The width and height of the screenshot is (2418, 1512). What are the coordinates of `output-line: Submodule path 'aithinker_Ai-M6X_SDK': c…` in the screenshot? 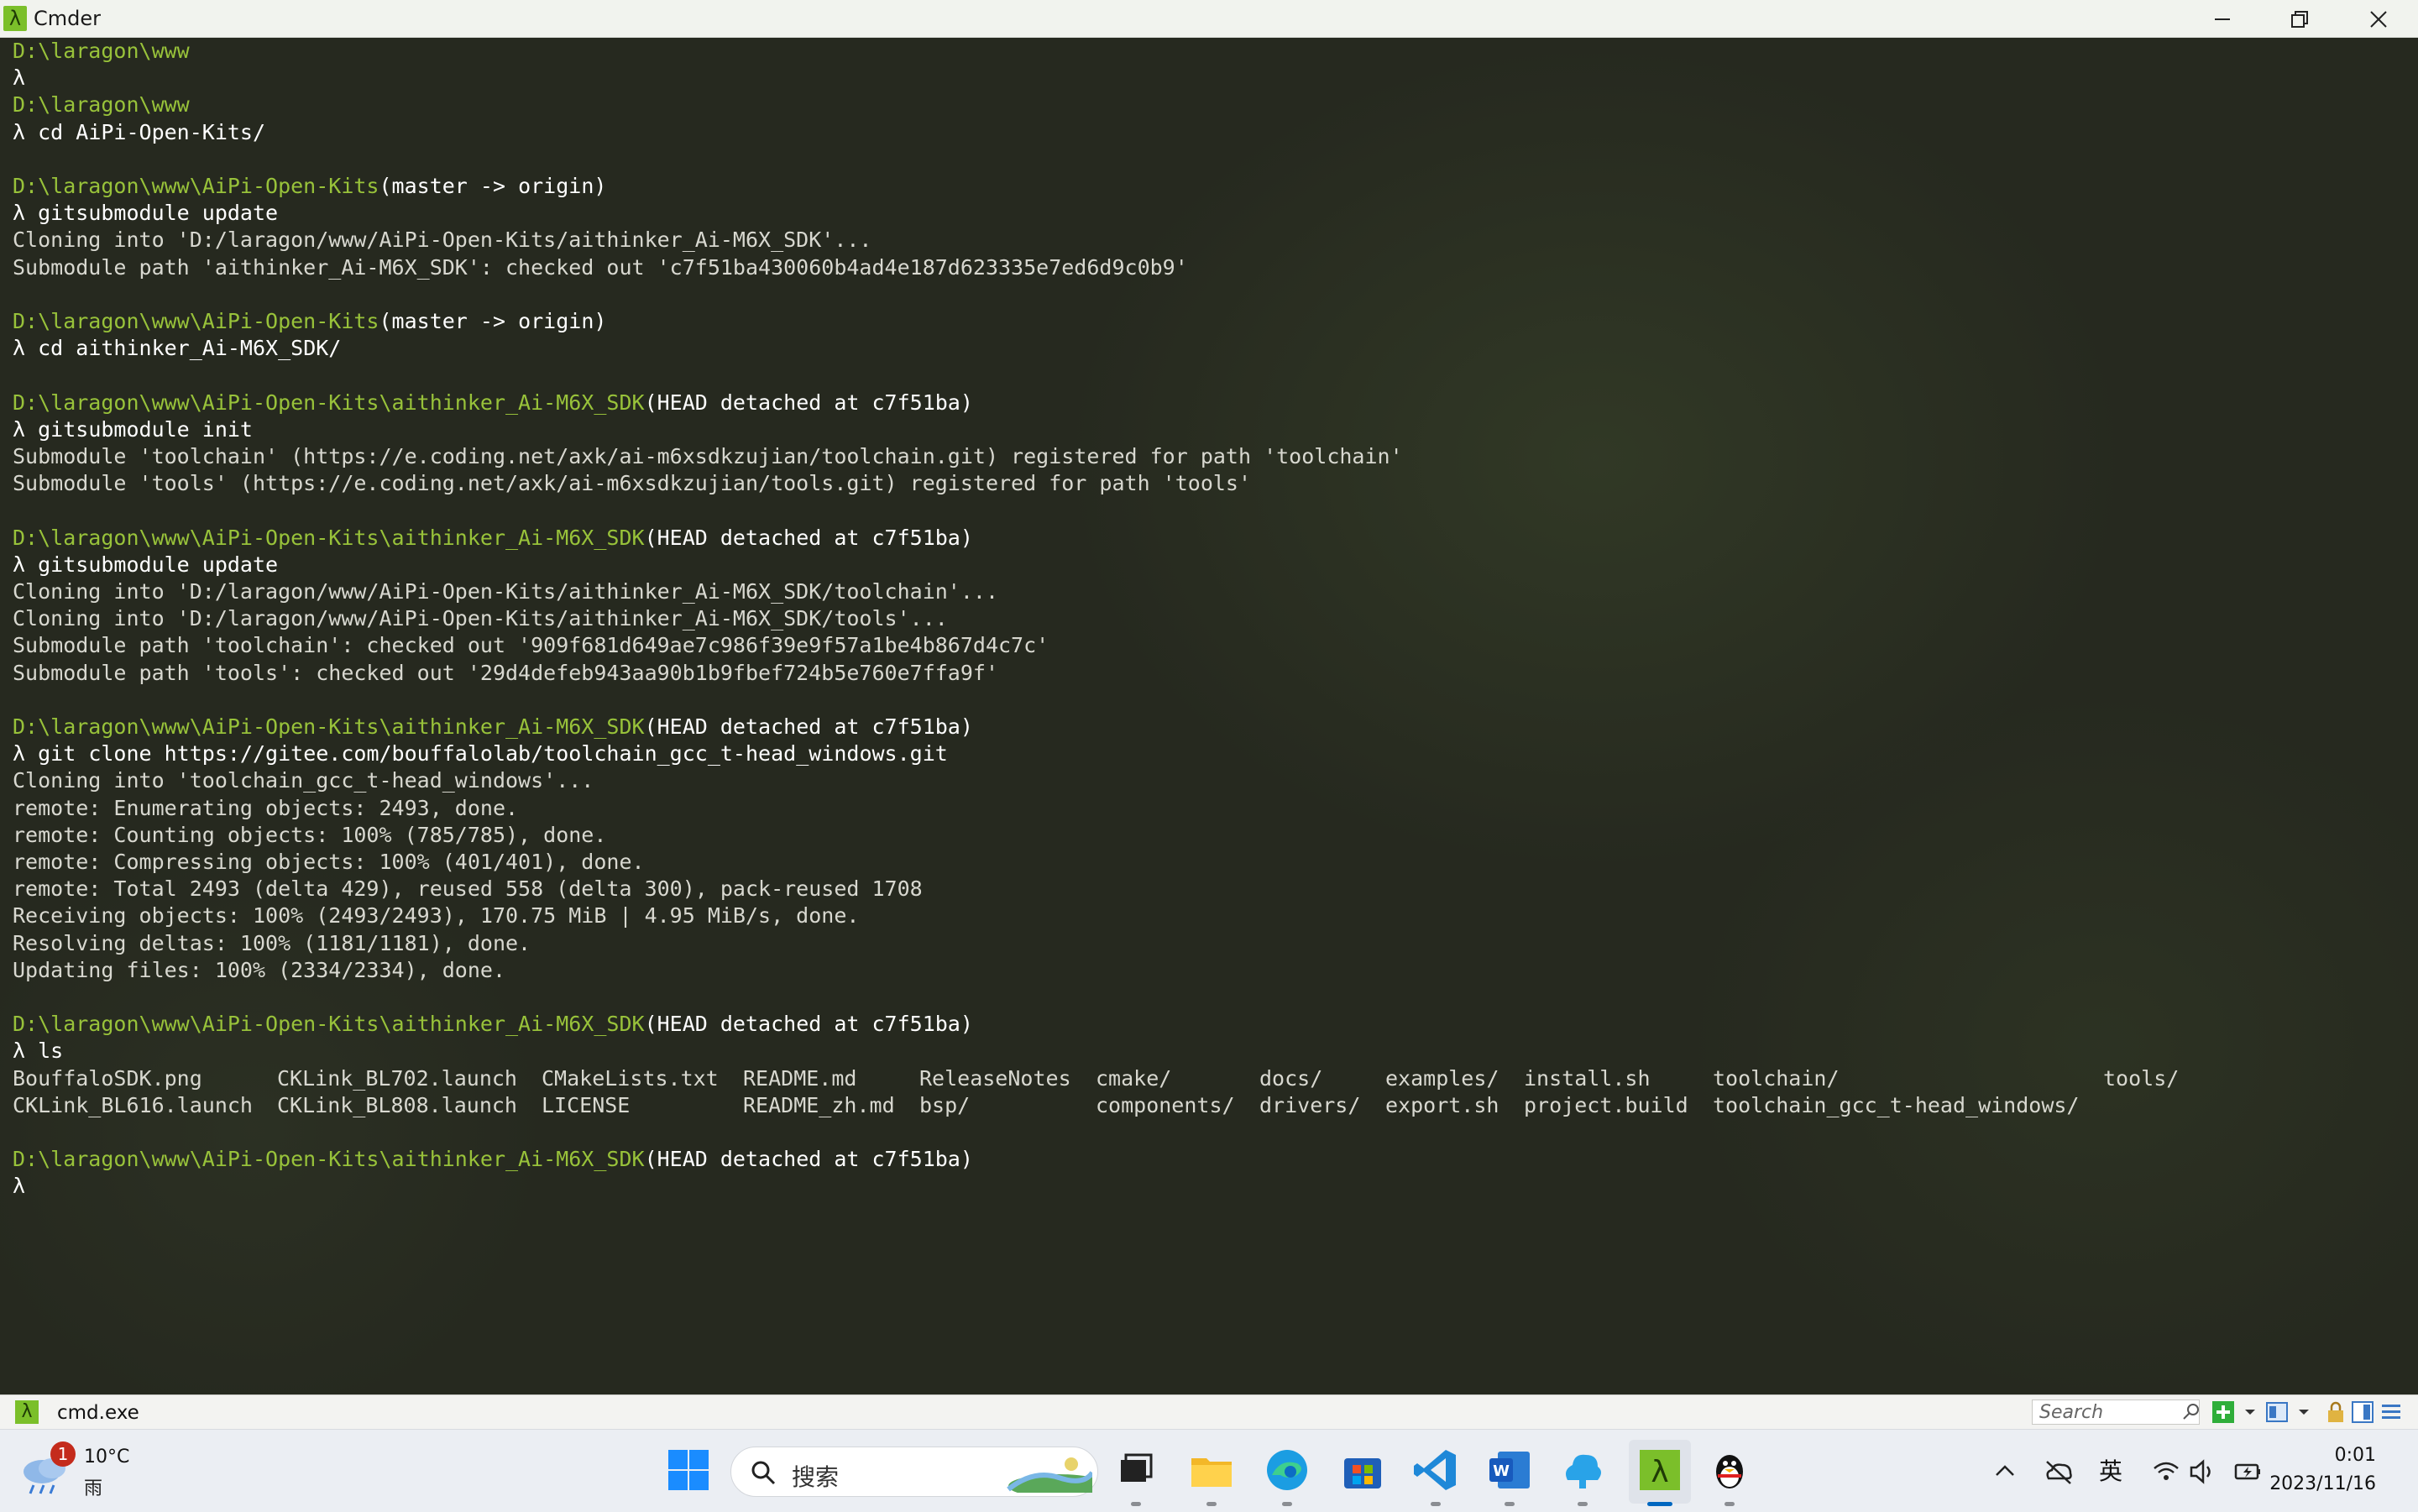 It's located at (600, 267).